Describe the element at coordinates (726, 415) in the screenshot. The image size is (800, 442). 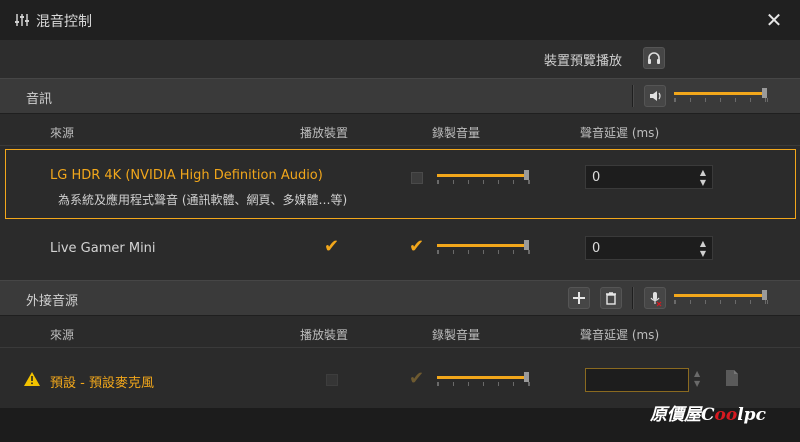
I see `brand-ring: oo` at that location.